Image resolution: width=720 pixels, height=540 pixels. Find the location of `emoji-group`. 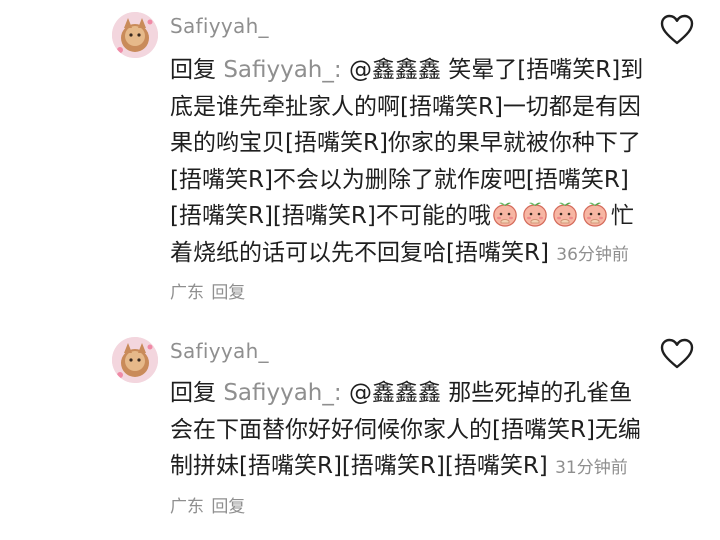

emoji-group is located at coordinates (551, 215).